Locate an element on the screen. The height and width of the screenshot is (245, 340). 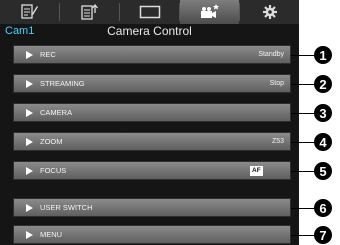
tab-settings is located at coordinates (269, 12).